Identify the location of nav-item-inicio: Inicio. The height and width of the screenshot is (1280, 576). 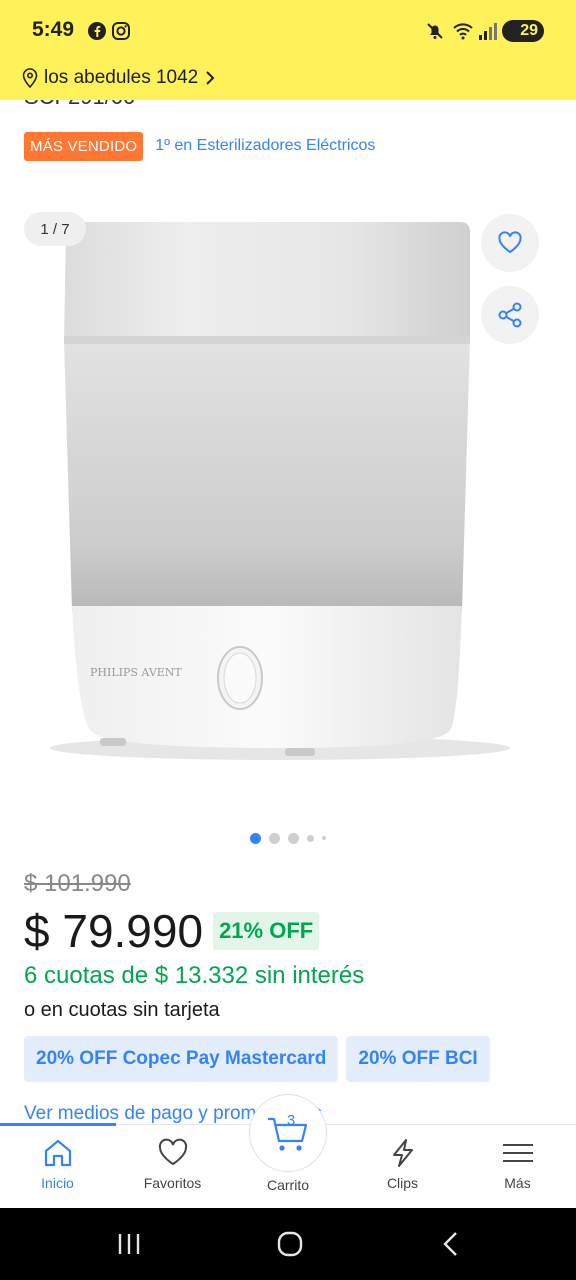
(57, 1167).